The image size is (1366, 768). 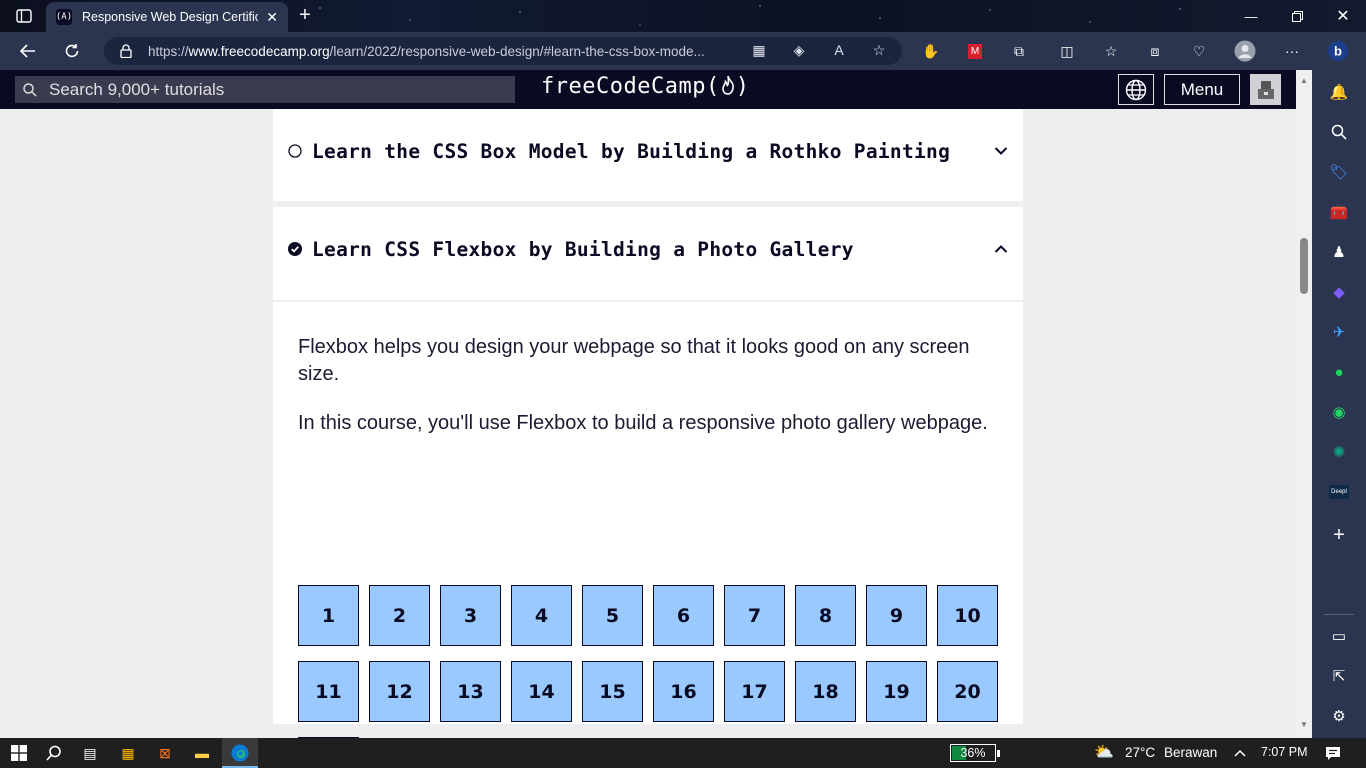 What do you see at coordinates (1304, 266) in the screenshot?
I see `scrollbar-thumb` at bounding box center [1304, 266].